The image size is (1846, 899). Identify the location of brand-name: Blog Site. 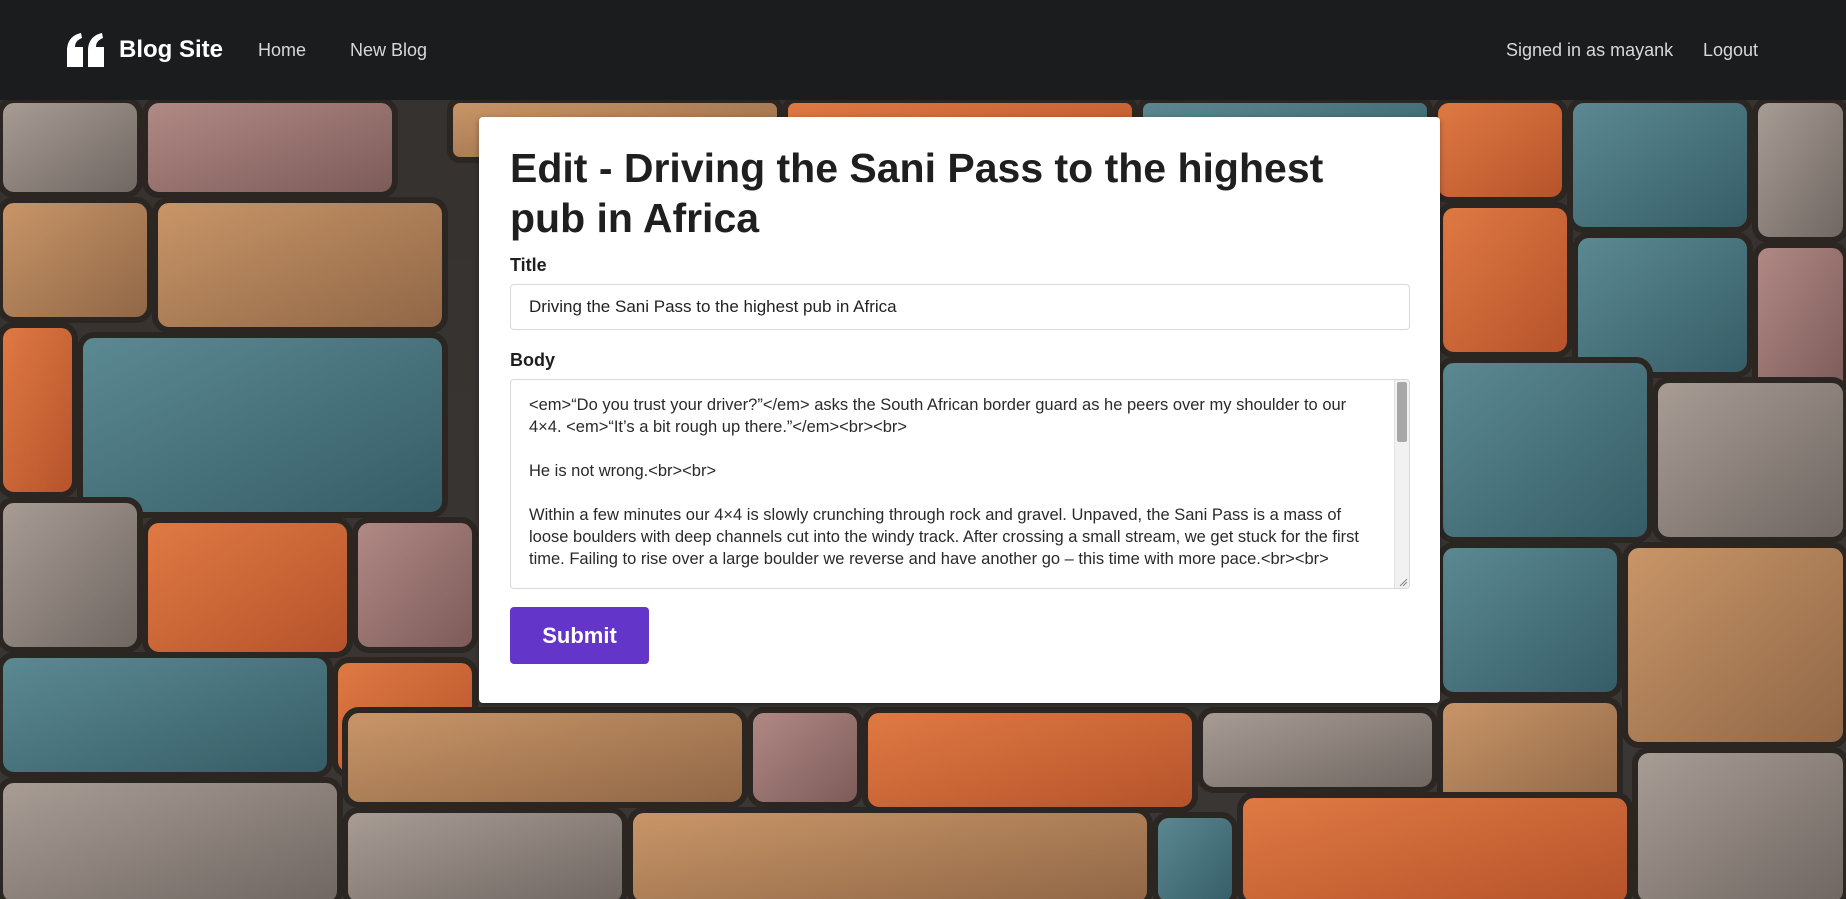
(171, 49).